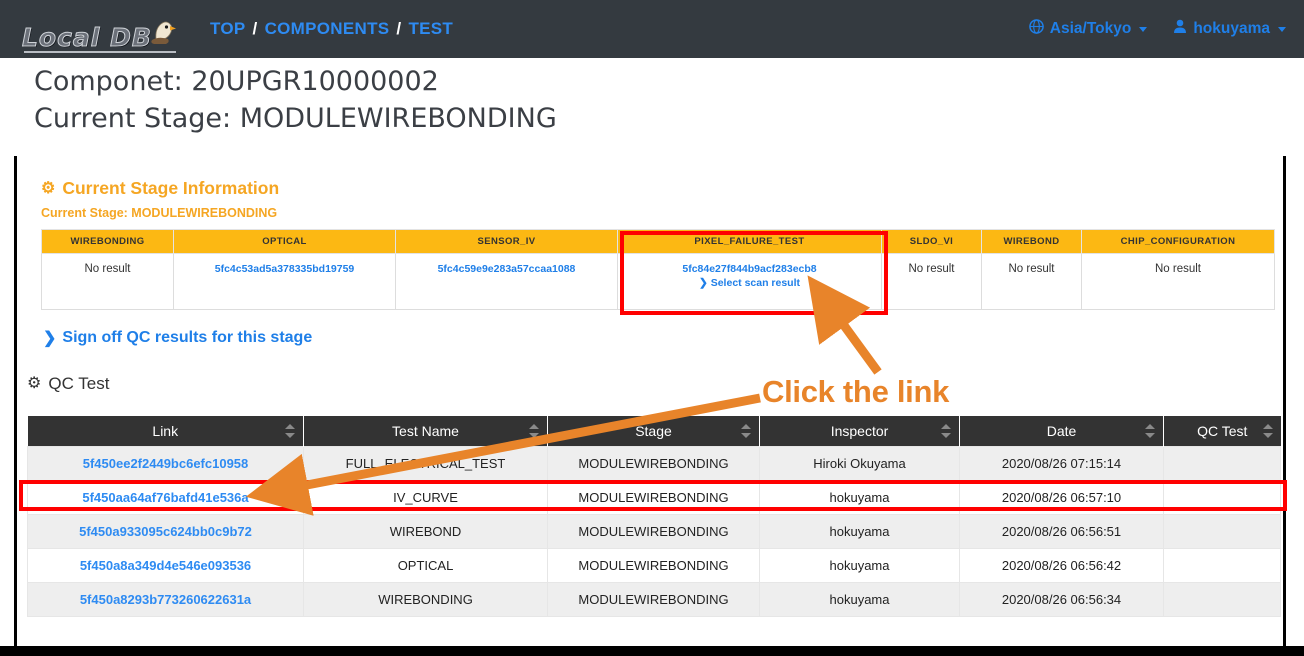 The image size is (1304, 656). What do you see at coordinates (177, 338) in the screenshot?
I see `sign-off-qc-link: ❯ Sign off QC results for this stage` at bounding box center [177, 338].